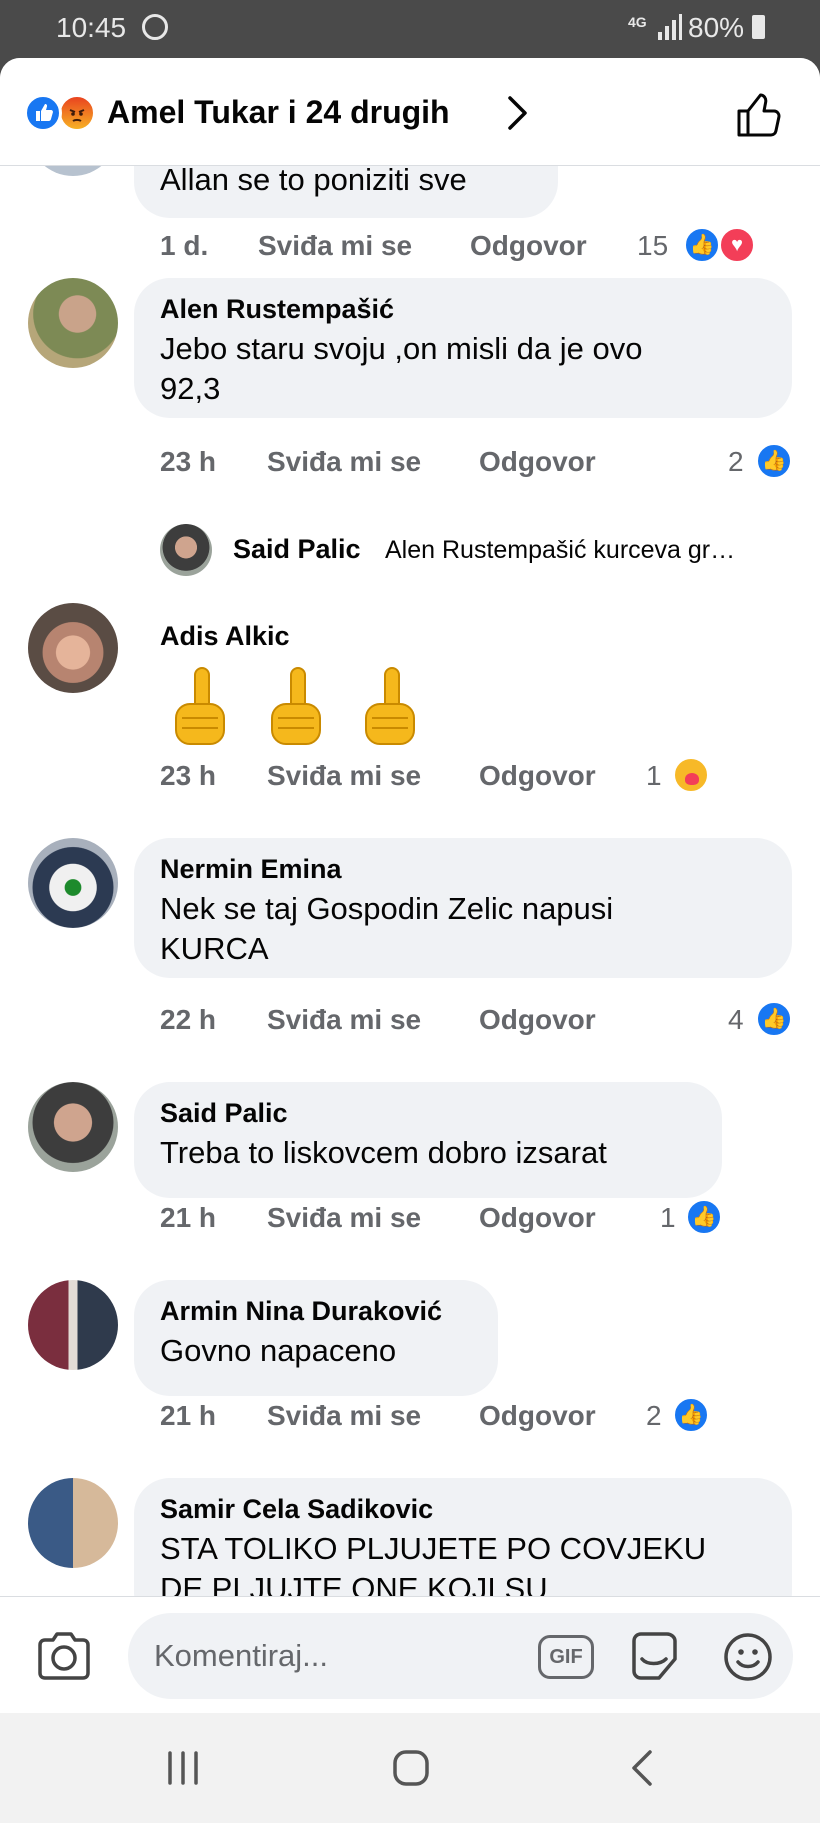 The width and height of the screenshot is (820, 1823). What do you see at coordinates (748, 1657) in the screenshot?
I see `emoji-icon` at bounding box center [748, 1657].